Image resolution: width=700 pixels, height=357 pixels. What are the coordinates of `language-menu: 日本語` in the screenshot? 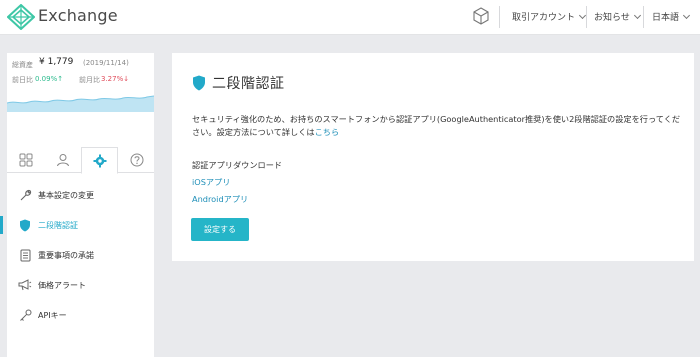 It's located at (671, 16).